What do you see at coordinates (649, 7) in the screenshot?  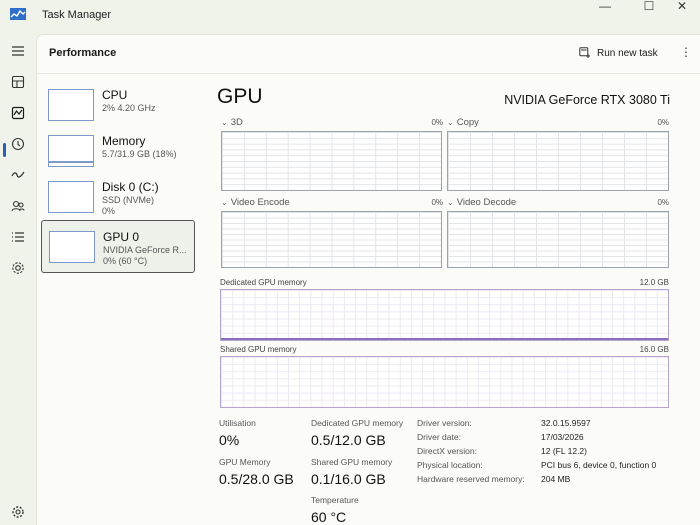 I see `maximize-button: ☐` at bounding box center [649, 7].